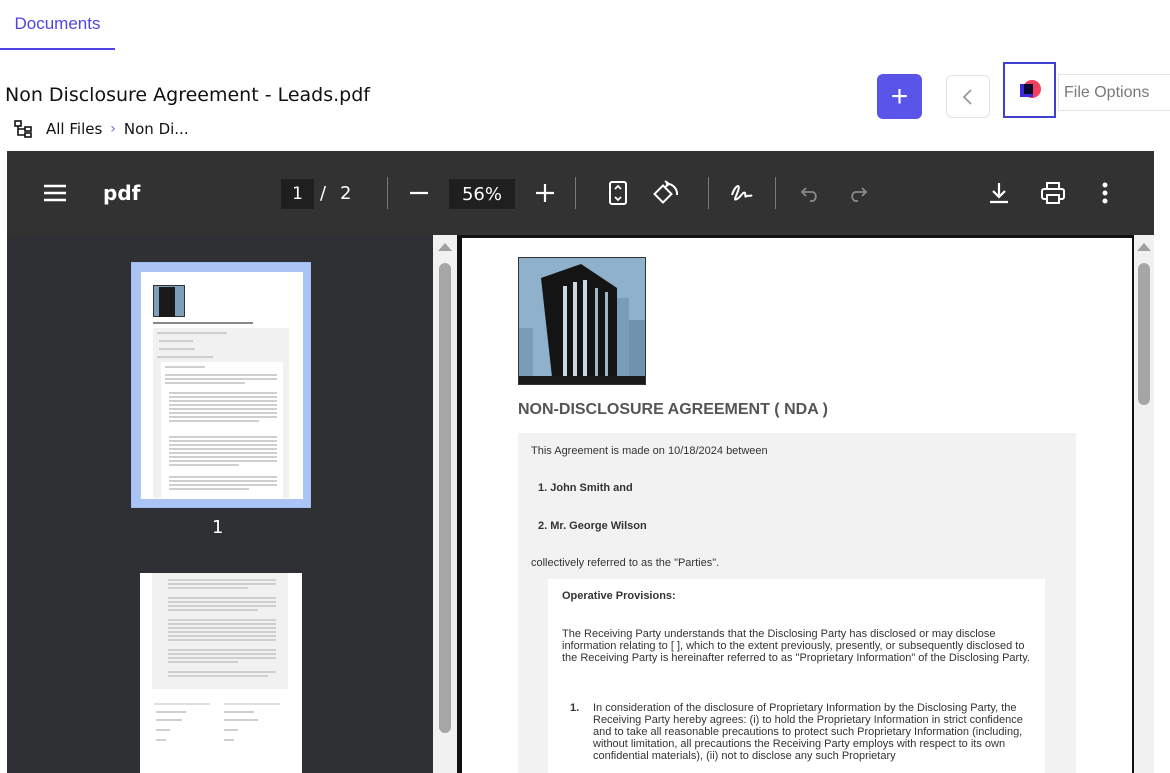 The width and height of the screenshot is (1170, 773). What do you see at coordinates (858, 193) in the screenshot?
I see `redo-icon` at bounding box center [858, 193].